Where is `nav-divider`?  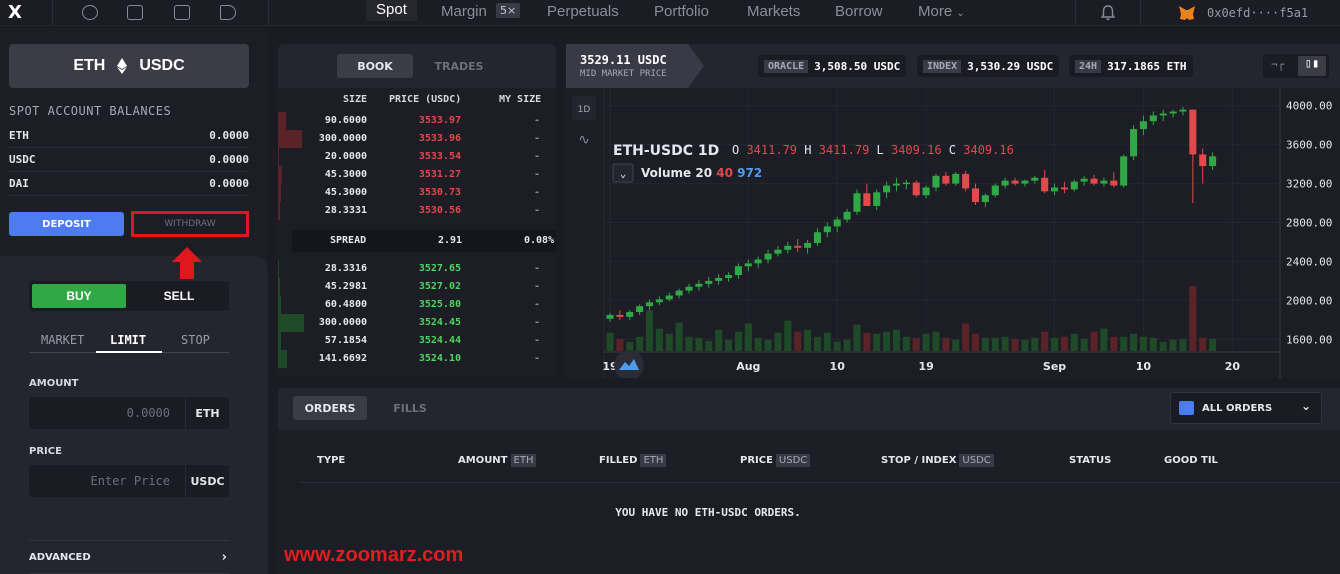 nav-divider is located at coordinates (1140, 13).